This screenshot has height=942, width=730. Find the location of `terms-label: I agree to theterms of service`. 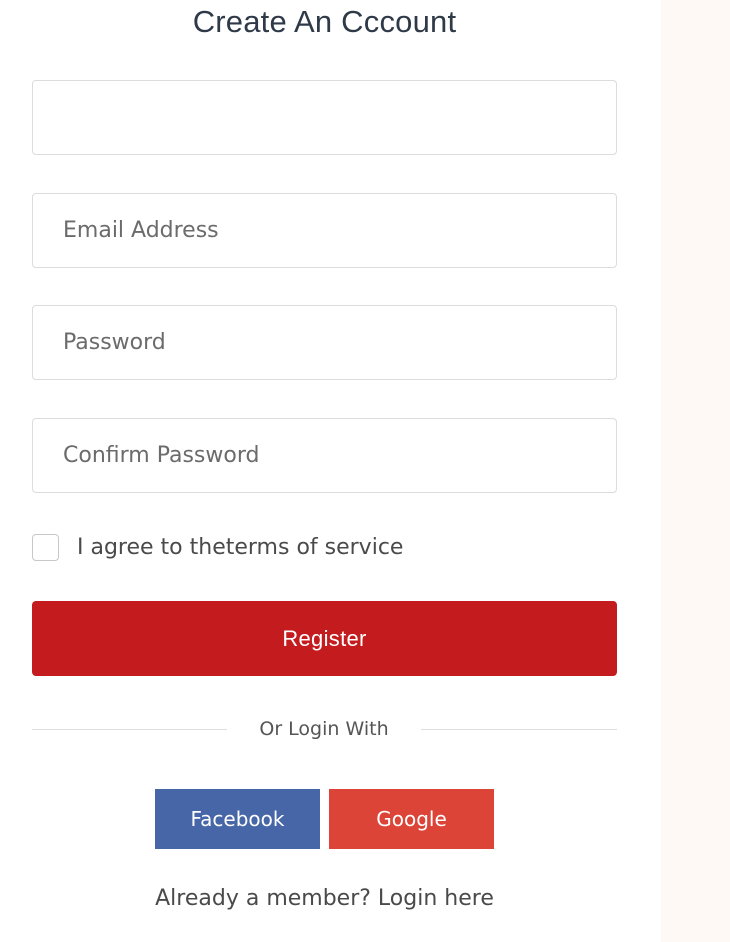

terms-label: I agree to theterms of service is located at coordinates (240, 547).